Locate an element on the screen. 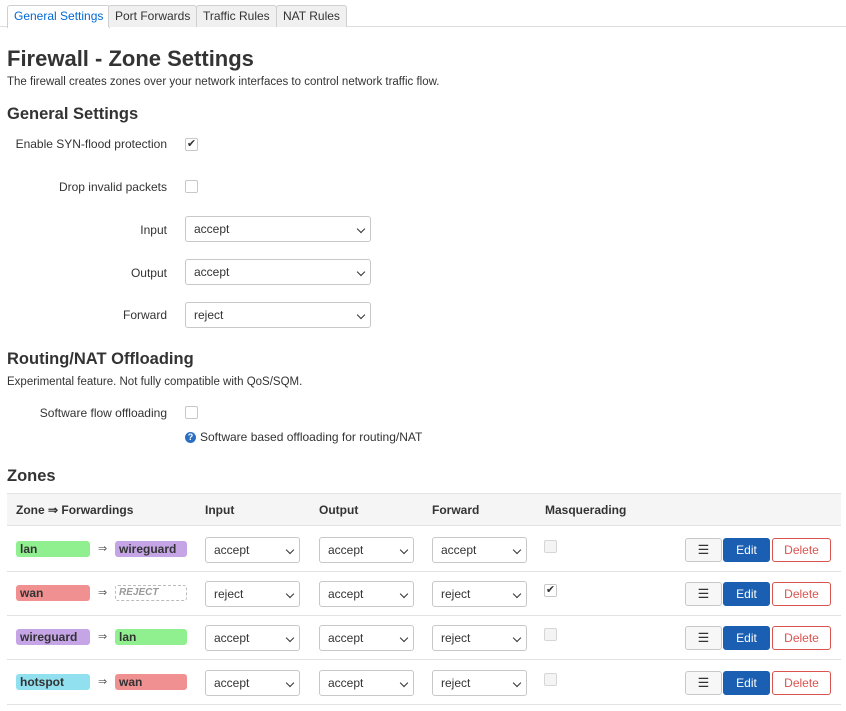 This screenshot has width=846, height=711. software-flow-checkbox is located at coordinates (191, 412).